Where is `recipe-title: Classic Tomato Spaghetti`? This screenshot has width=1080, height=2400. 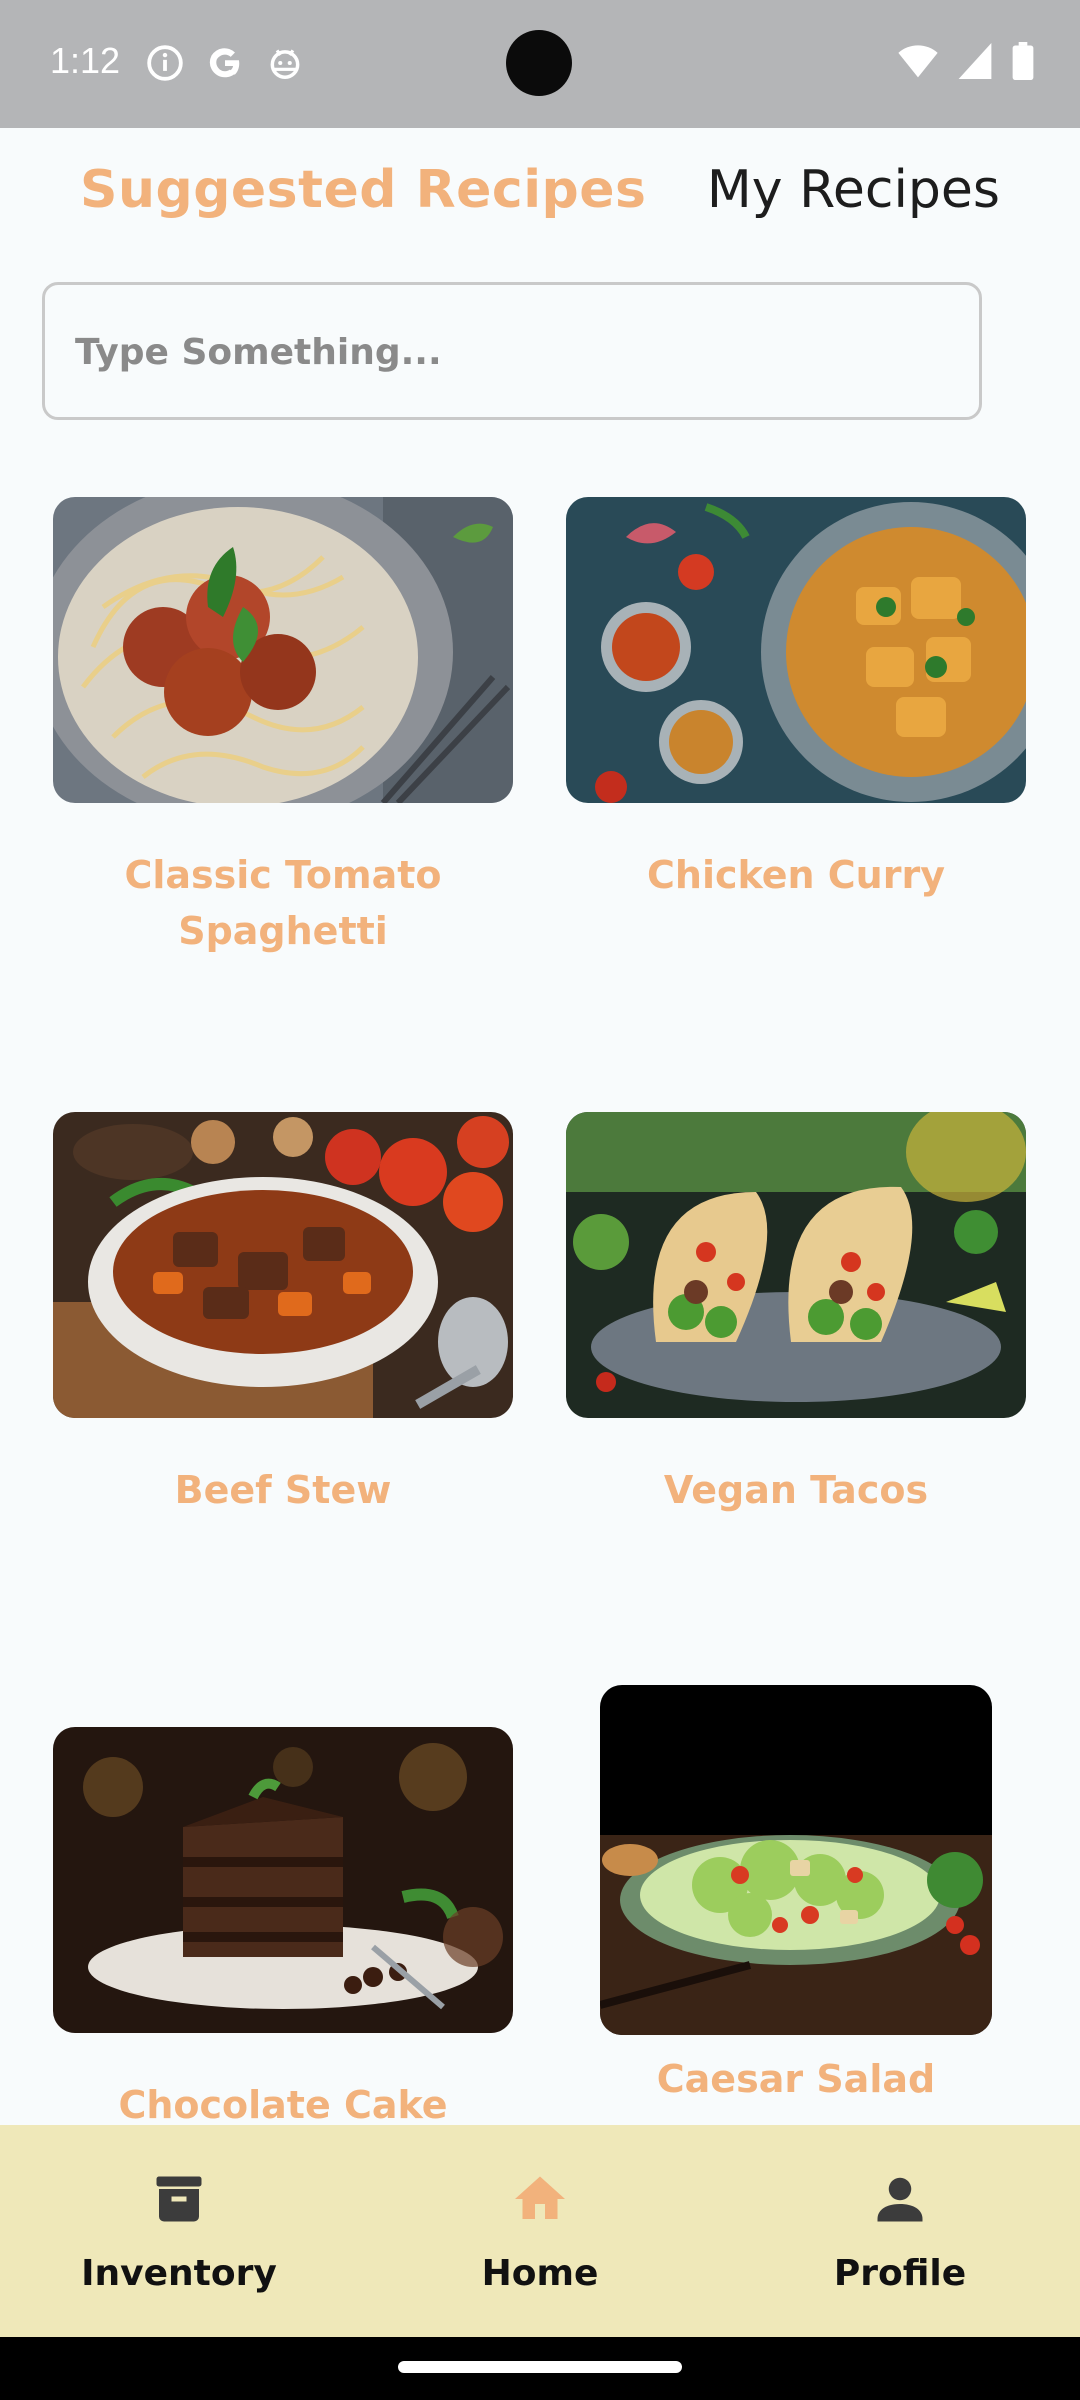 recipe-title: Classic Tomato Spaghetti is located at coordinates (283, 903).